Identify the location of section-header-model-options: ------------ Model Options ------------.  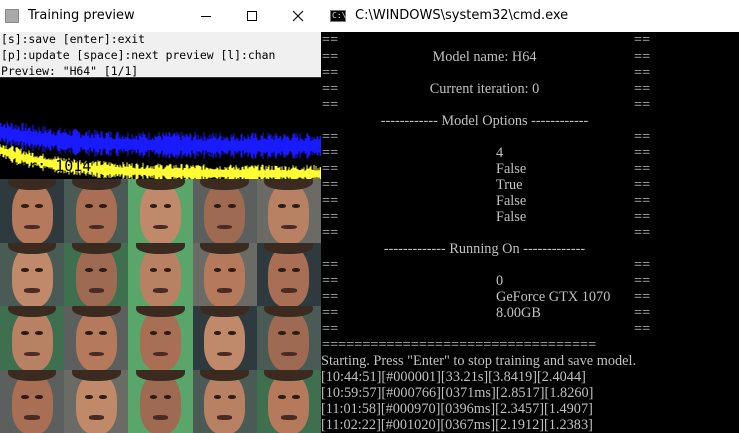
(484, 121).